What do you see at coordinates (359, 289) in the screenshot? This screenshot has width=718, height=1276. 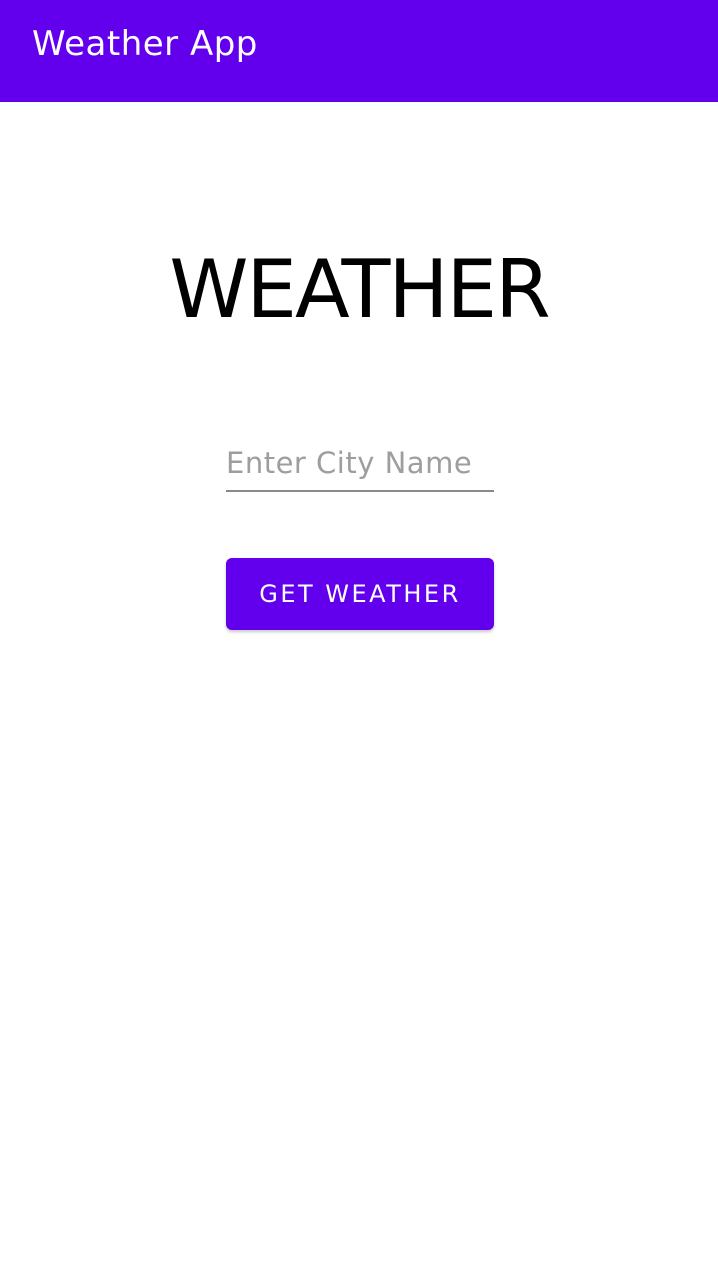 I see `weather-heading: WEATHER` at bounding box center [359, 289].